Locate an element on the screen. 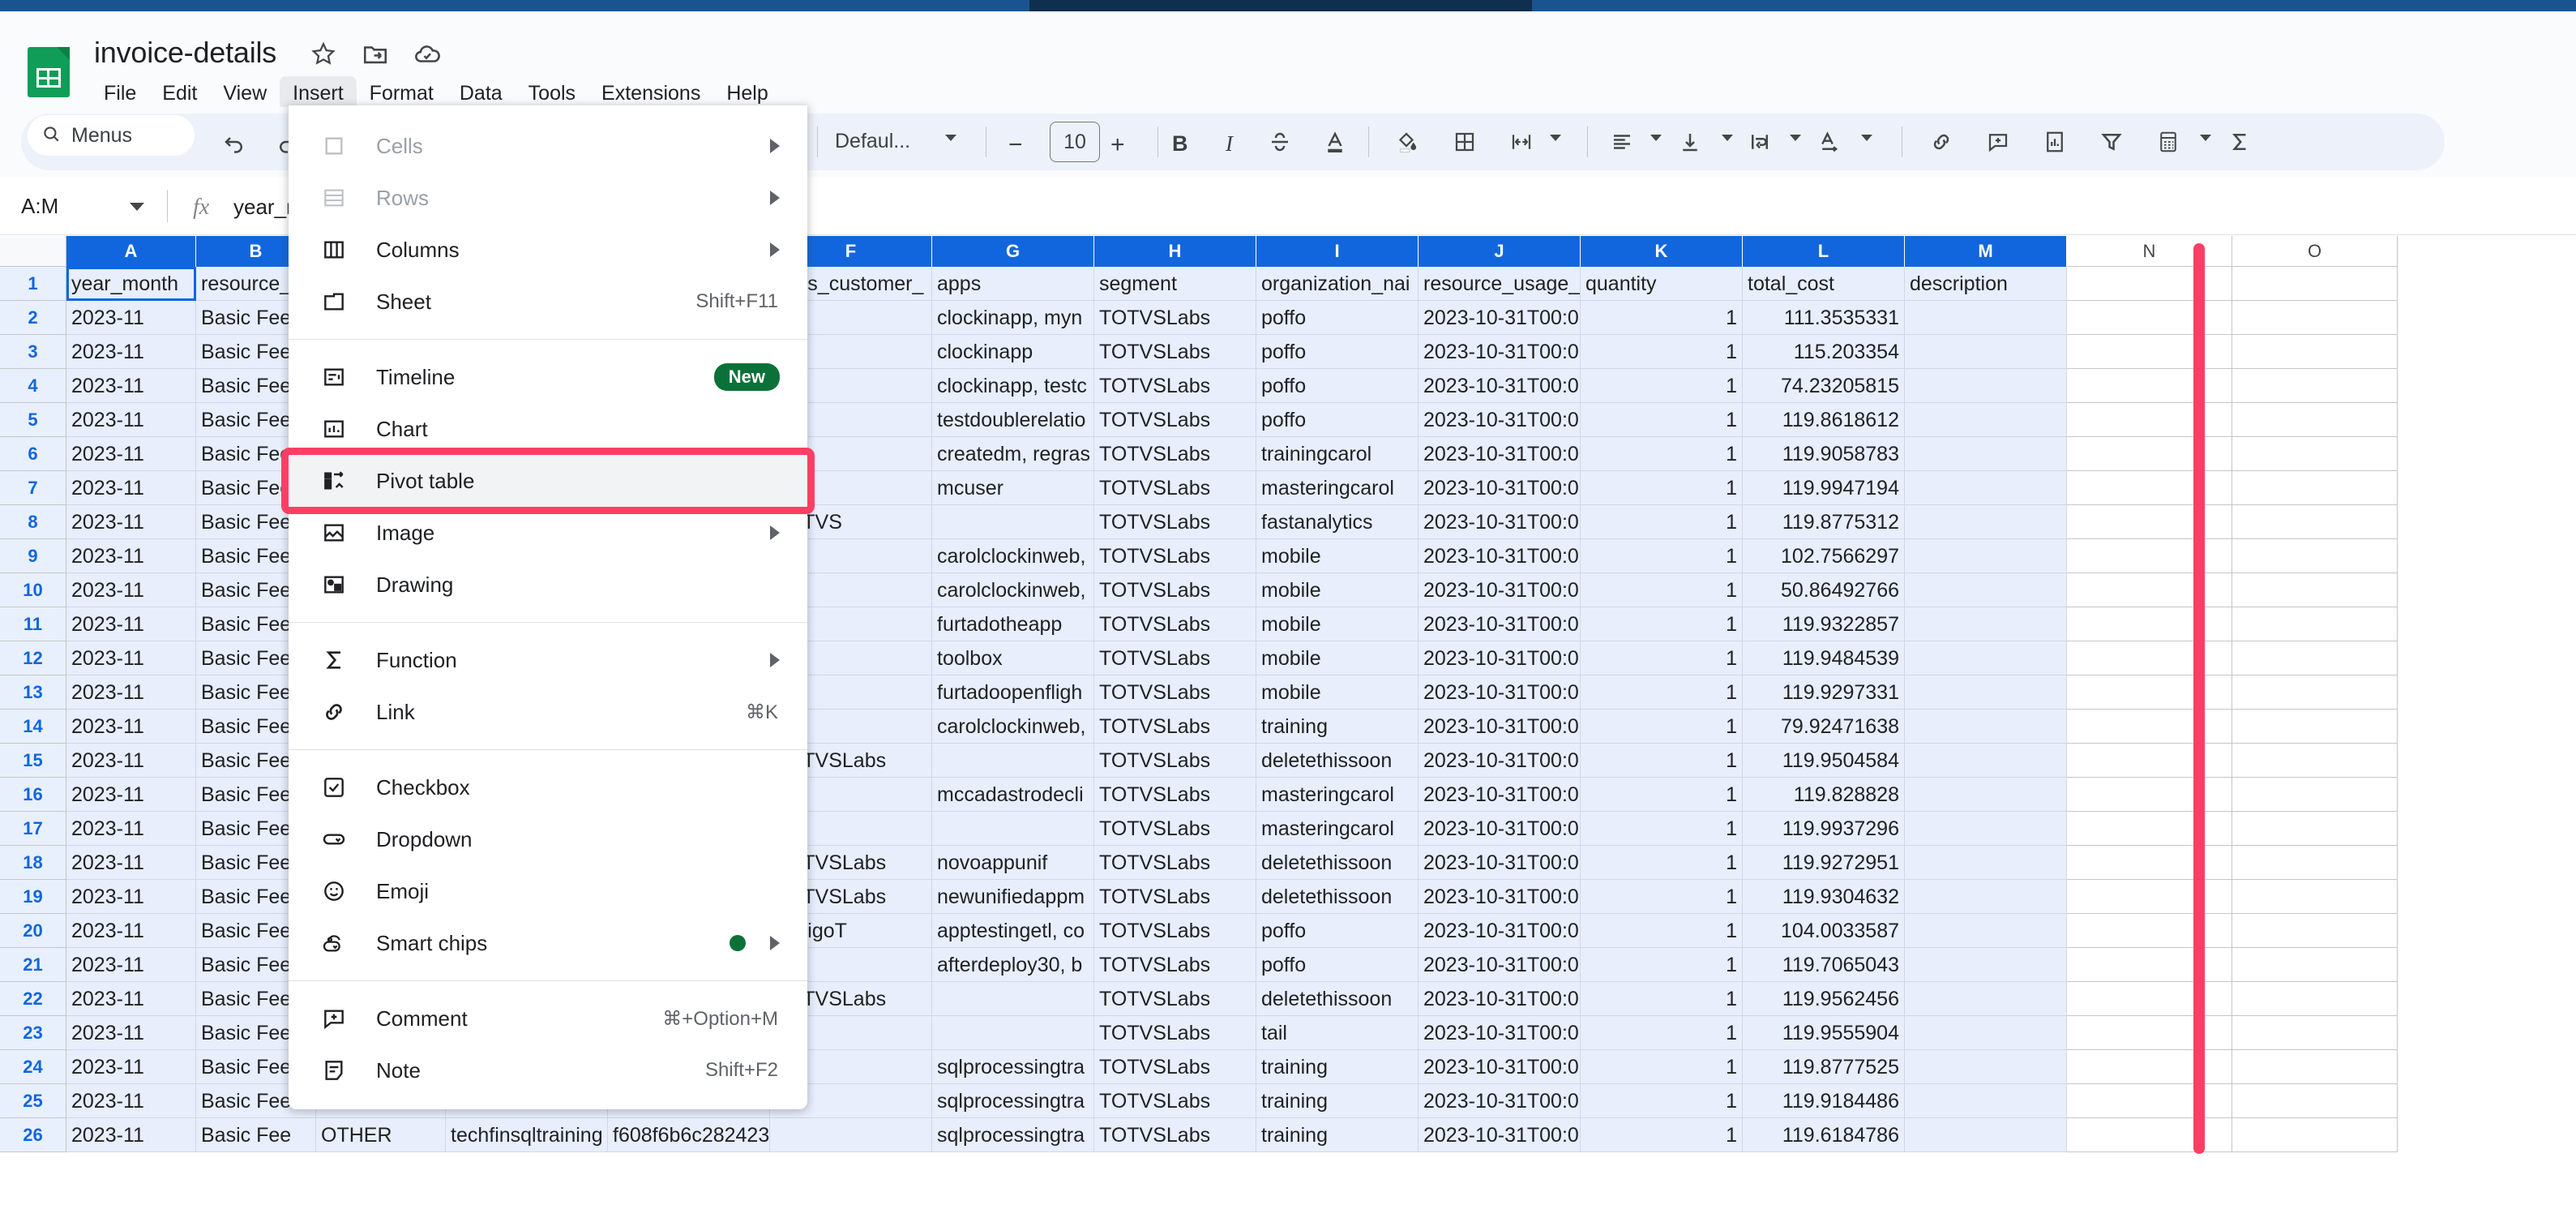 The height and width of the screenshot is (1205, 2576). cell-i3: poffo is located at coordinates (1337, 352).